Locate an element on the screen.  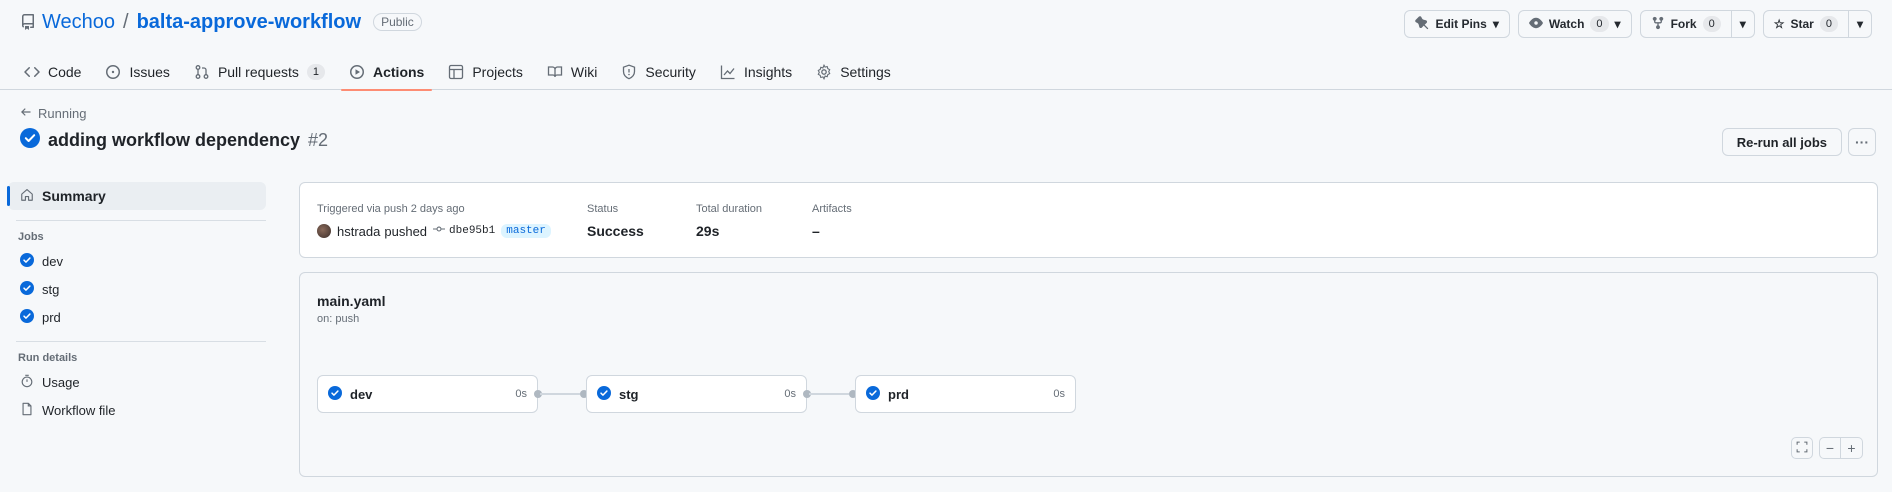
branch-badge: master is located at coordinates (526, 231).